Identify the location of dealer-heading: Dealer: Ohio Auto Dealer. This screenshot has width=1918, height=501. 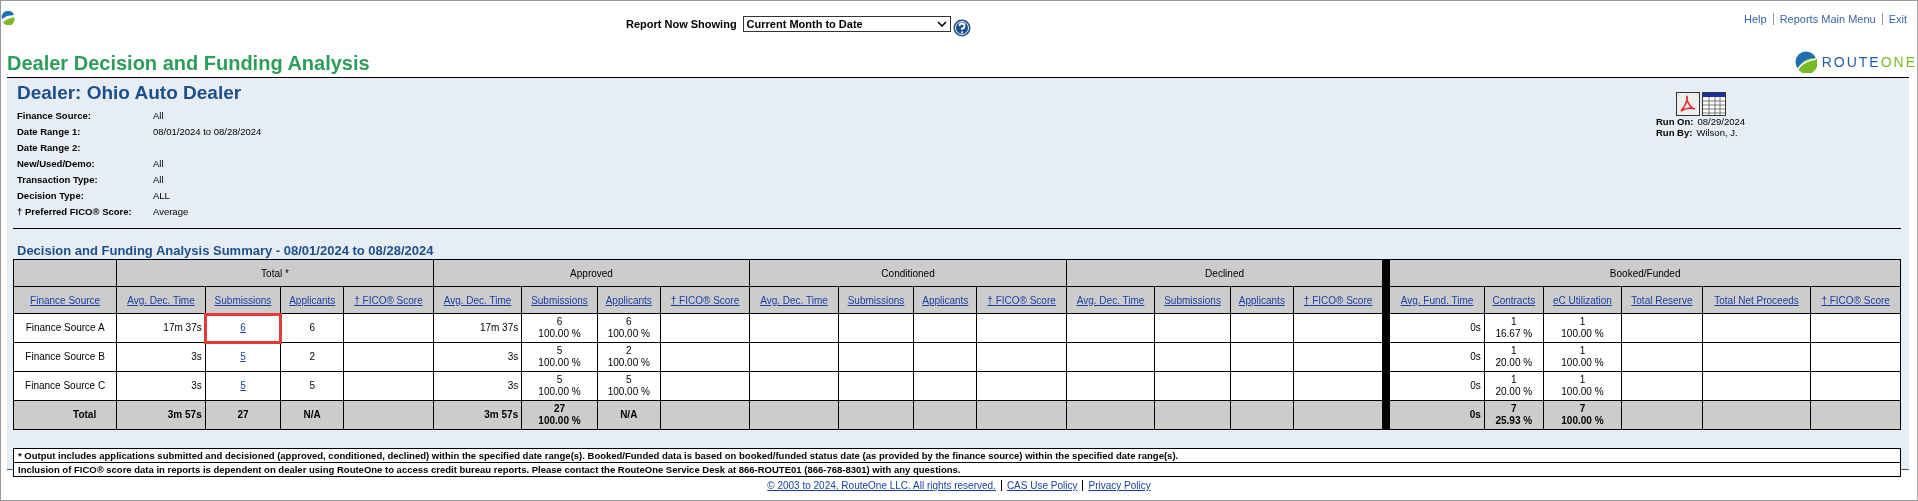
(130, 93).